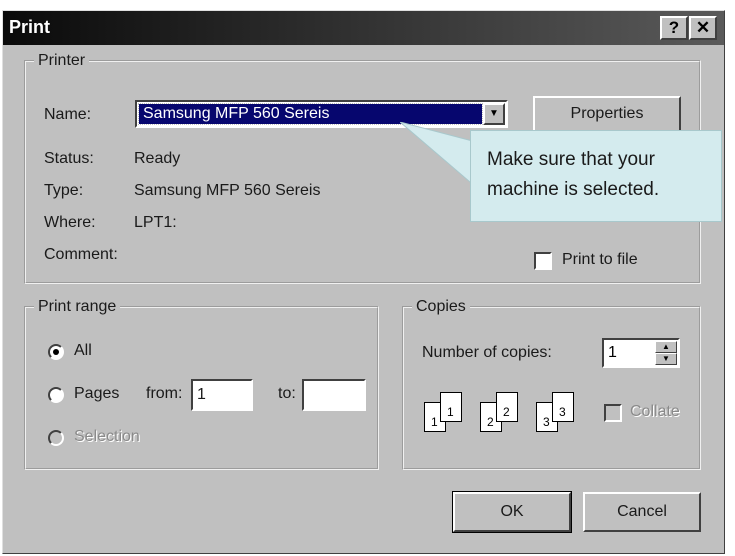  I want to click on dialog-title: Print, so click(30, 27).